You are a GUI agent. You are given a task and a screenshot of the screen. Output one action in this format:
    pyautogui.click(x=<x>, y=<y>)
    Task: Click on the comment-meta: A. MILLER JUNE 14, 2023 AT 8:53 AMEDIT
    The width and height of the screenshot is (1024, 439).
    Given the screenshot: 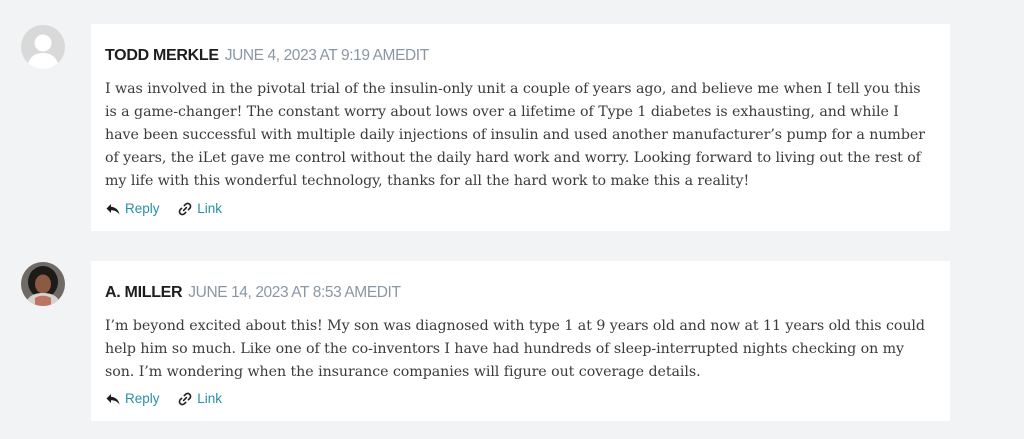 What is the action you would take?
    pyautogui.click(x=253, y=293)
    